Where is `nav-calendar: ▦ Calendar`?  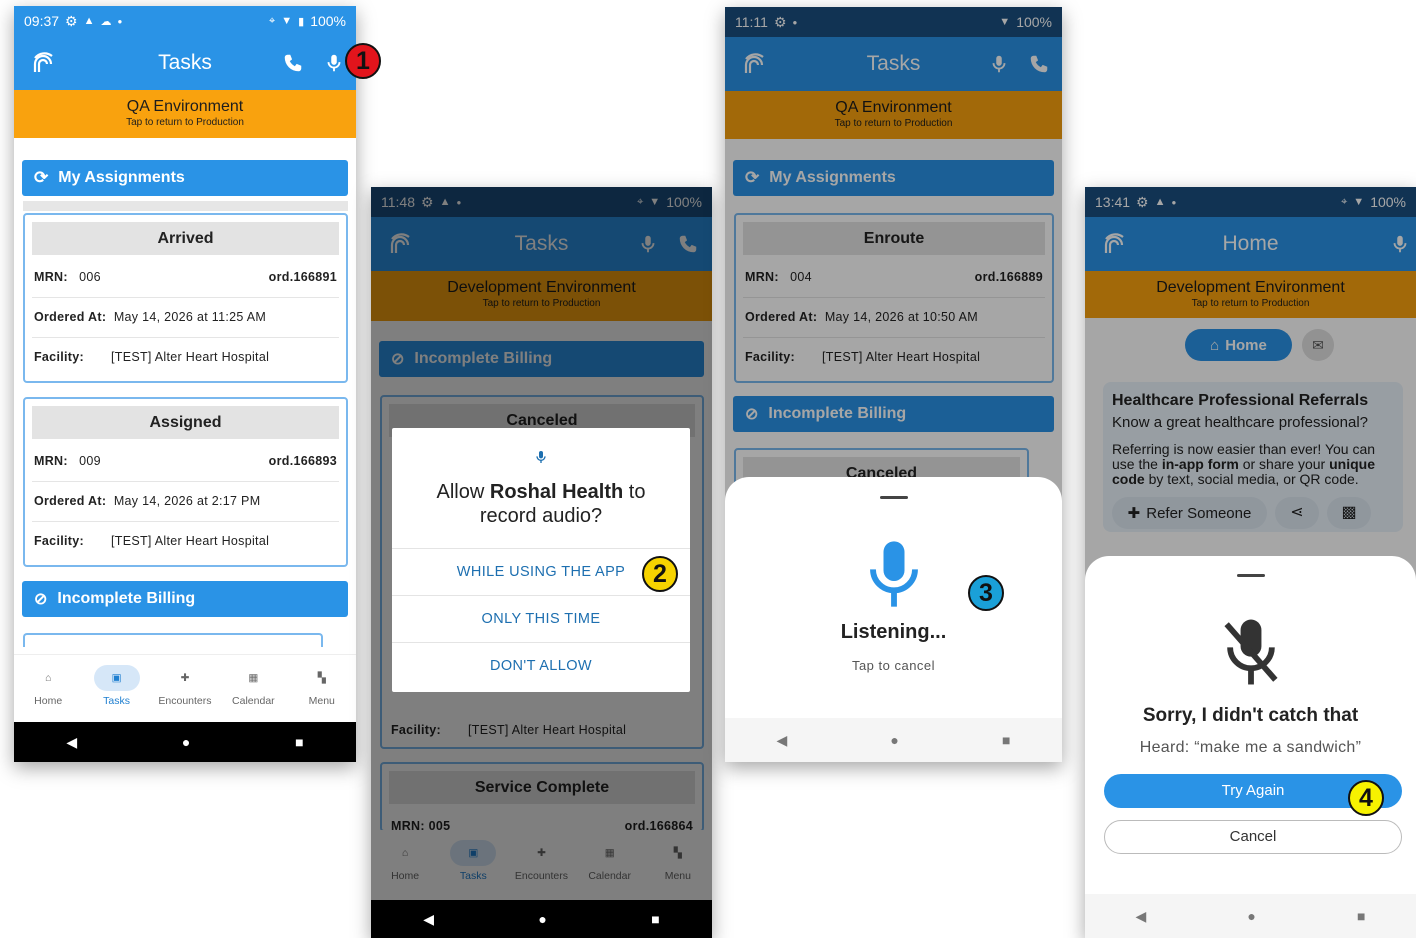
nav-calendar: ▦ Calendar is located at coordinates (253, 686).